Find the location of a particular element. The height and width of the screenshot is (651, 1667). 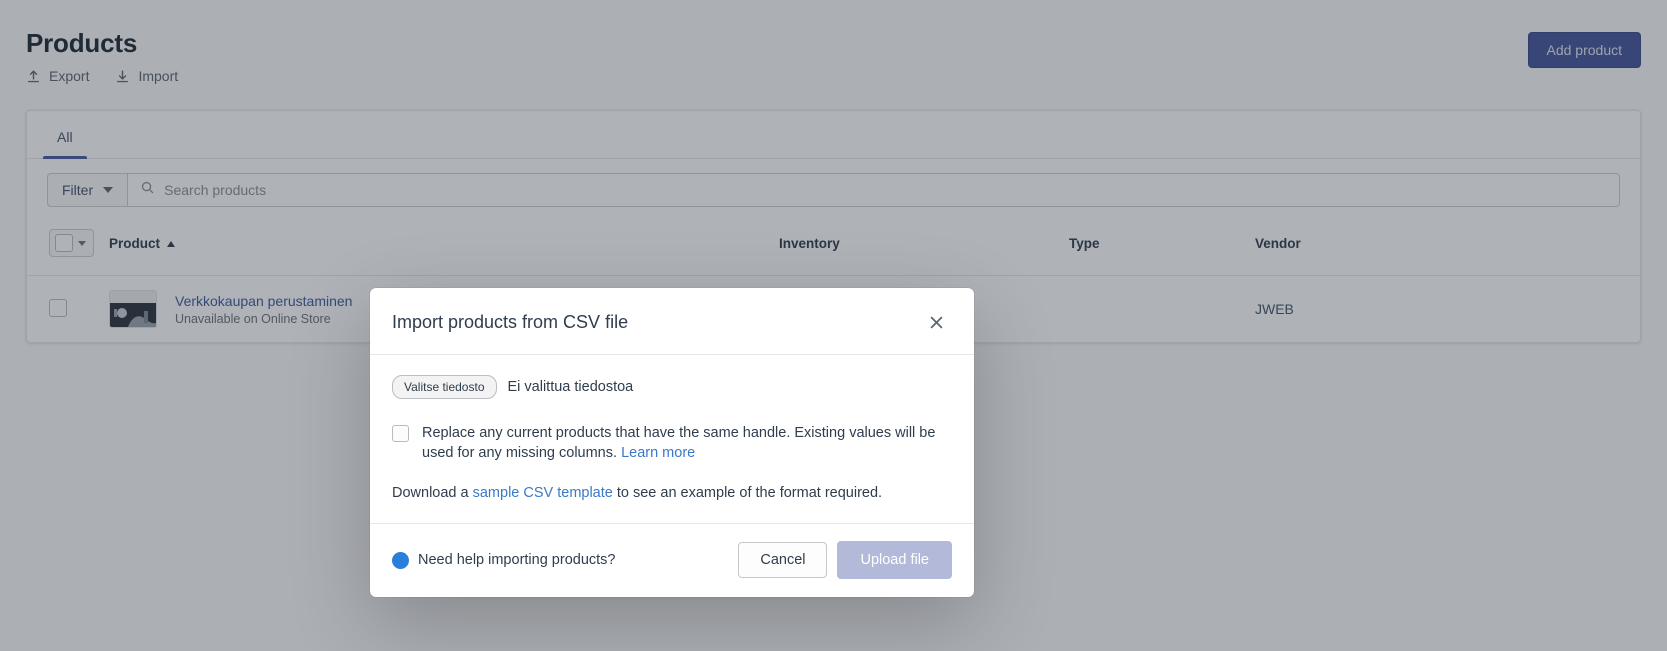

help-link-label: Need help importing products? is located at coordinates (517, 560).